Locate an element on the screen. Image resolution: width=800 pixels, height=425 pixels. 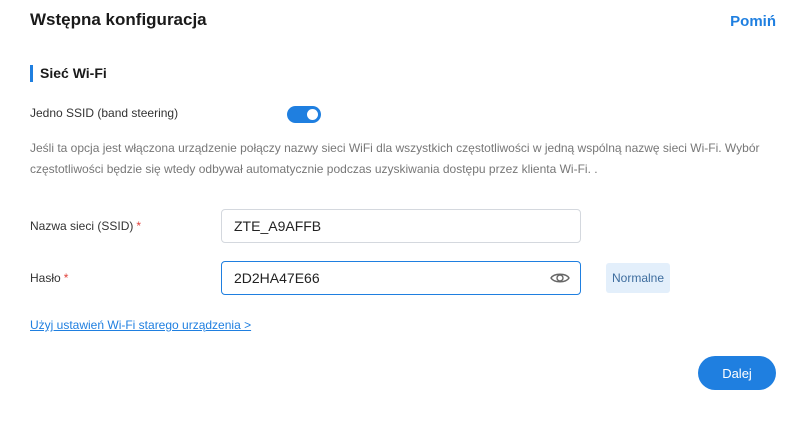
toggle-knob is located at coordinates (312, 114).